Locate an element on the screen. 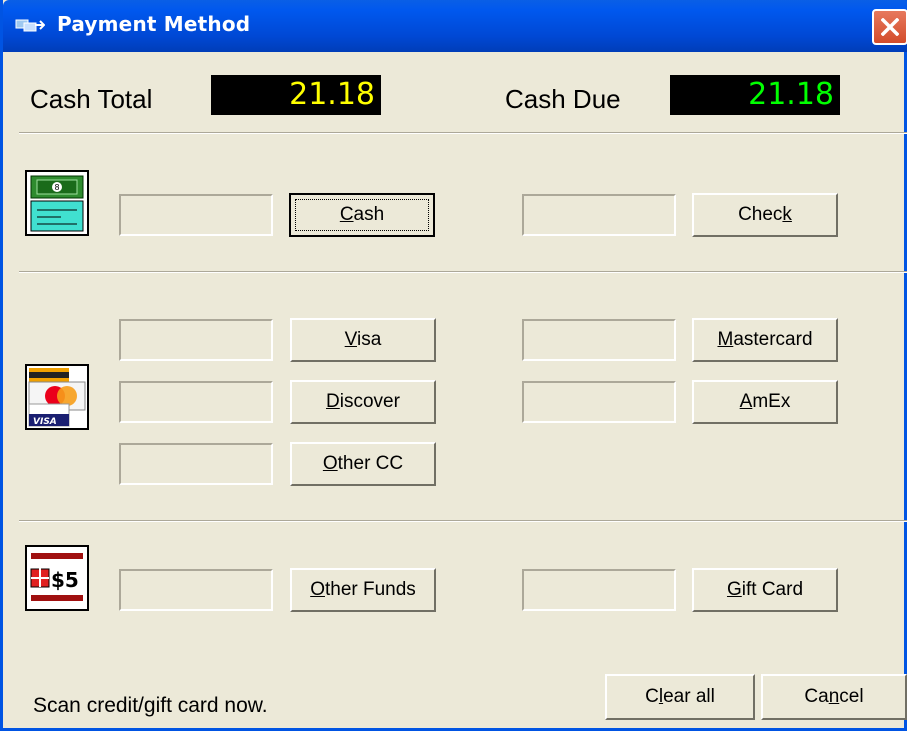 Image resolution: width=907 pixels, height=731 pixels. discover-button: Discover is located at coordinates (363, 402).